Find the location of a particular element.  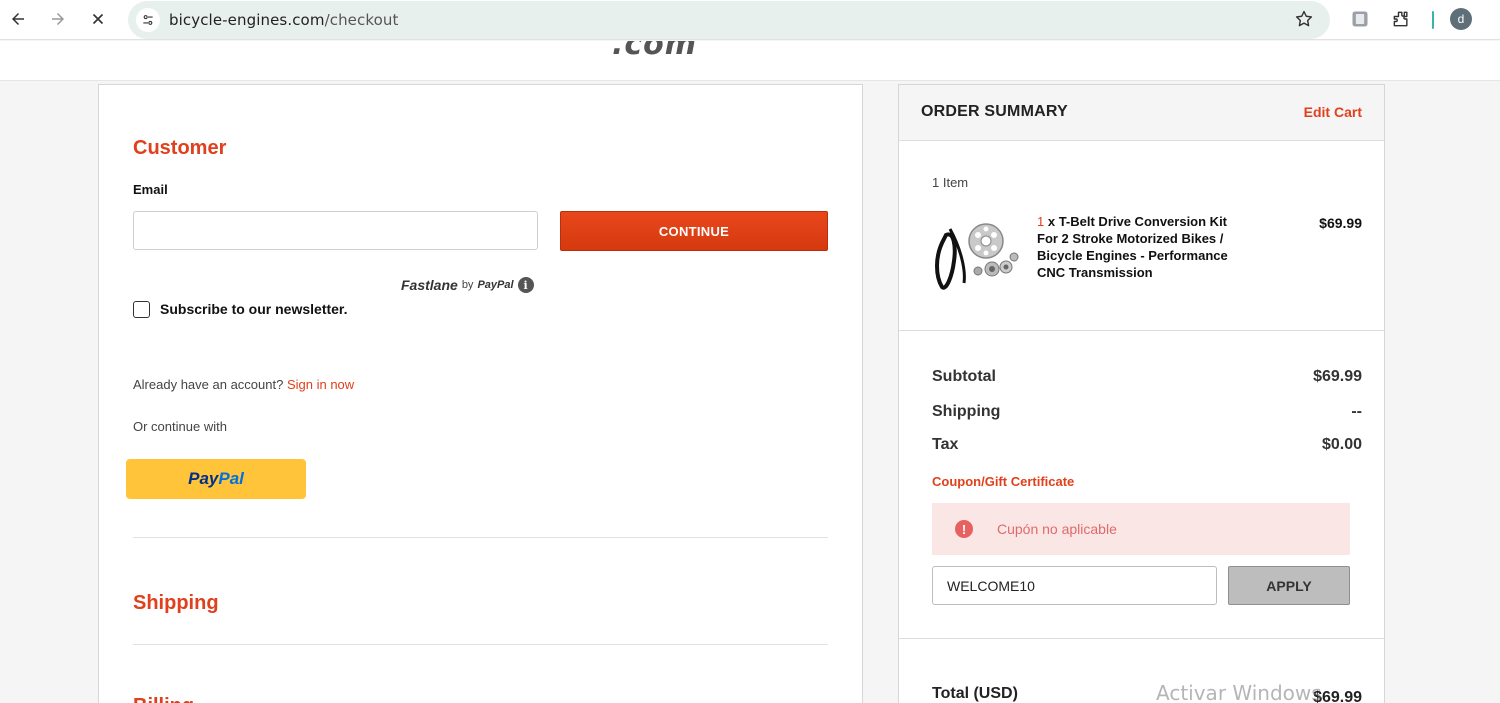

site-header: .com is located at coordinates (750, 61).